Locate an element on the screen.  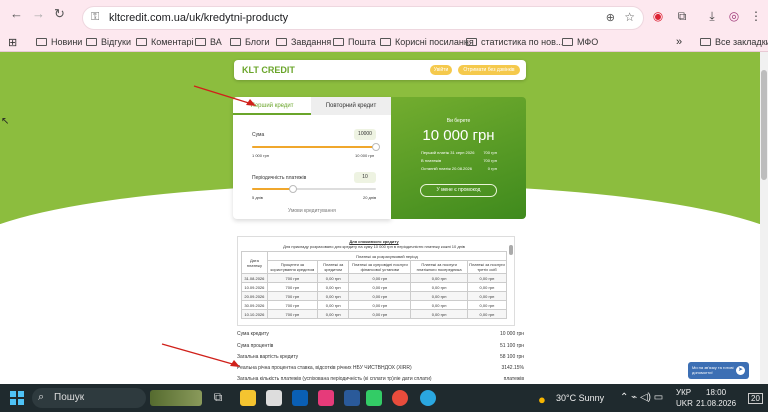
summary-row: Сума процентів 51 100 грн is located at coordinates (380, 346).